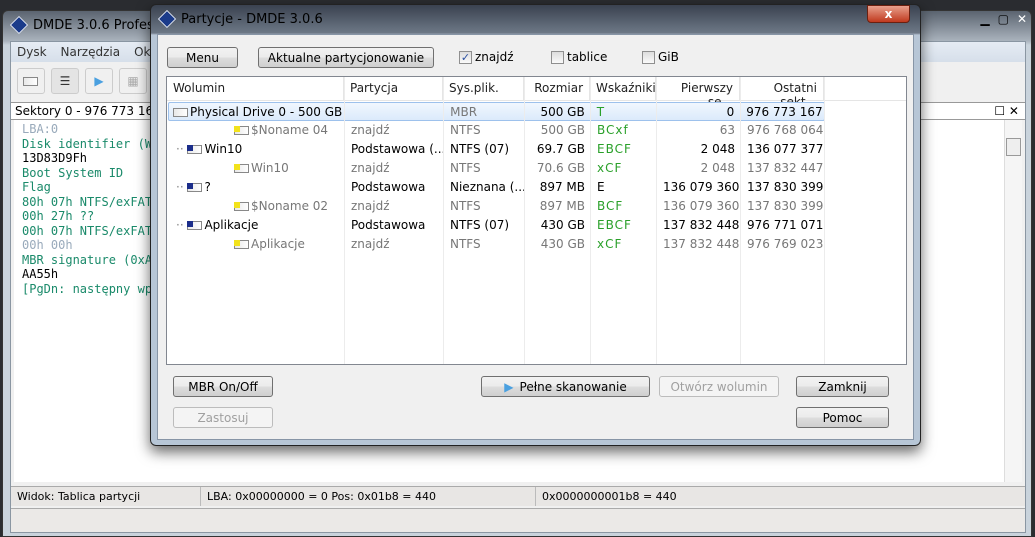 The height and width of the screenshot is (537, 1035). What do you see at coordinates (223, 149) in the screenshot?
I see `volume-name: Win10` at bounding box center [223, 149].